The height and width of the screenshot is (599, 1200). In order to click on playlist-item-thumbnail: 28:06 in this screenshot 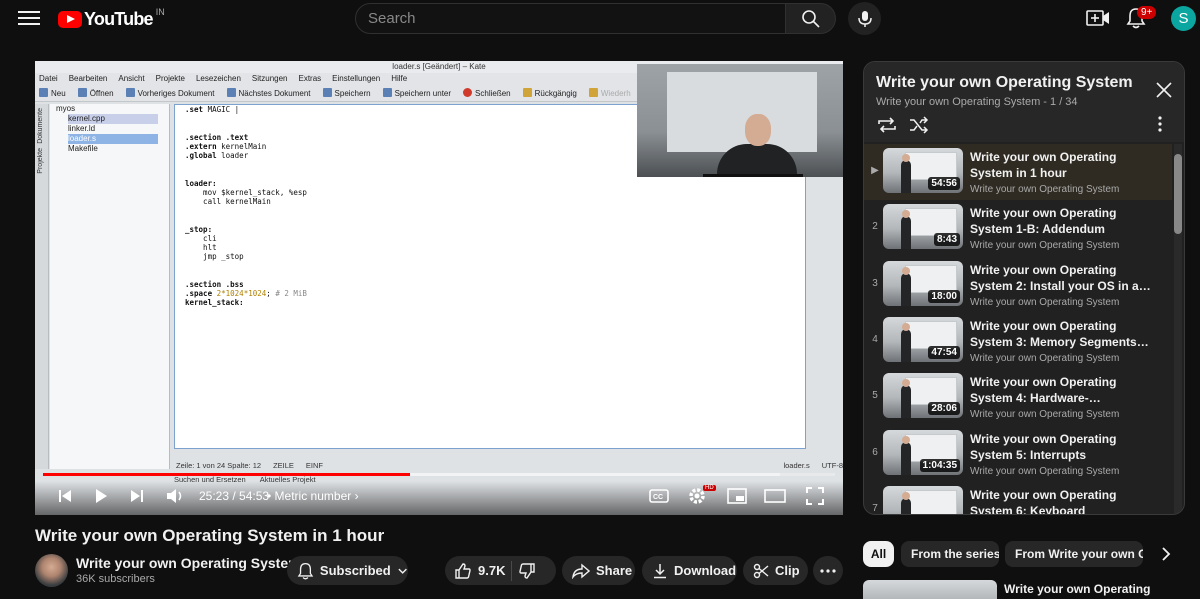, I will do `click(923, 396)`.